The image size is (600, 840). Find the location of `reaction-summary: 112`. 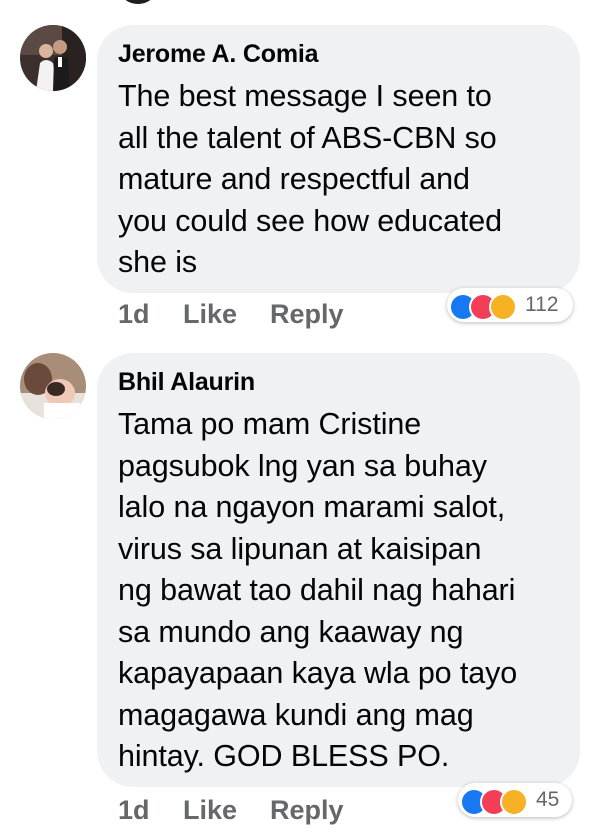

reaction-summary: 112 is located at coordinates (510, 305).